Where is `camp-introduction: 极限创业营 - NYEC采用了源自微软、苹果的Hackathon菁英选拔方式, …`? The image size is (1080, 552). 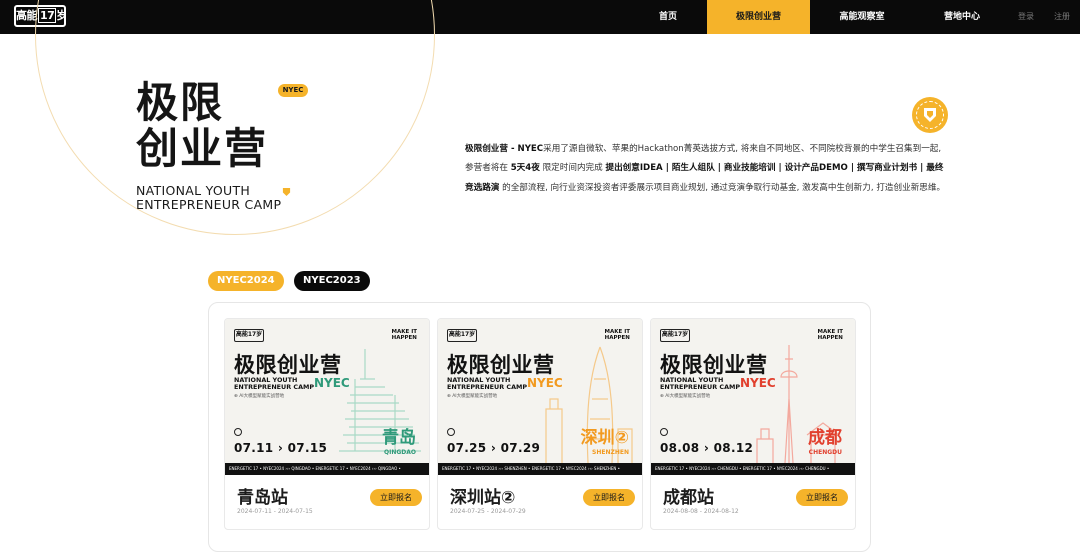
camp-introduction: 极限创业营 - NYEC采用了源自微软、苹果的Hackathon菁英选拔方式, … is located at coordinates (707, 169).